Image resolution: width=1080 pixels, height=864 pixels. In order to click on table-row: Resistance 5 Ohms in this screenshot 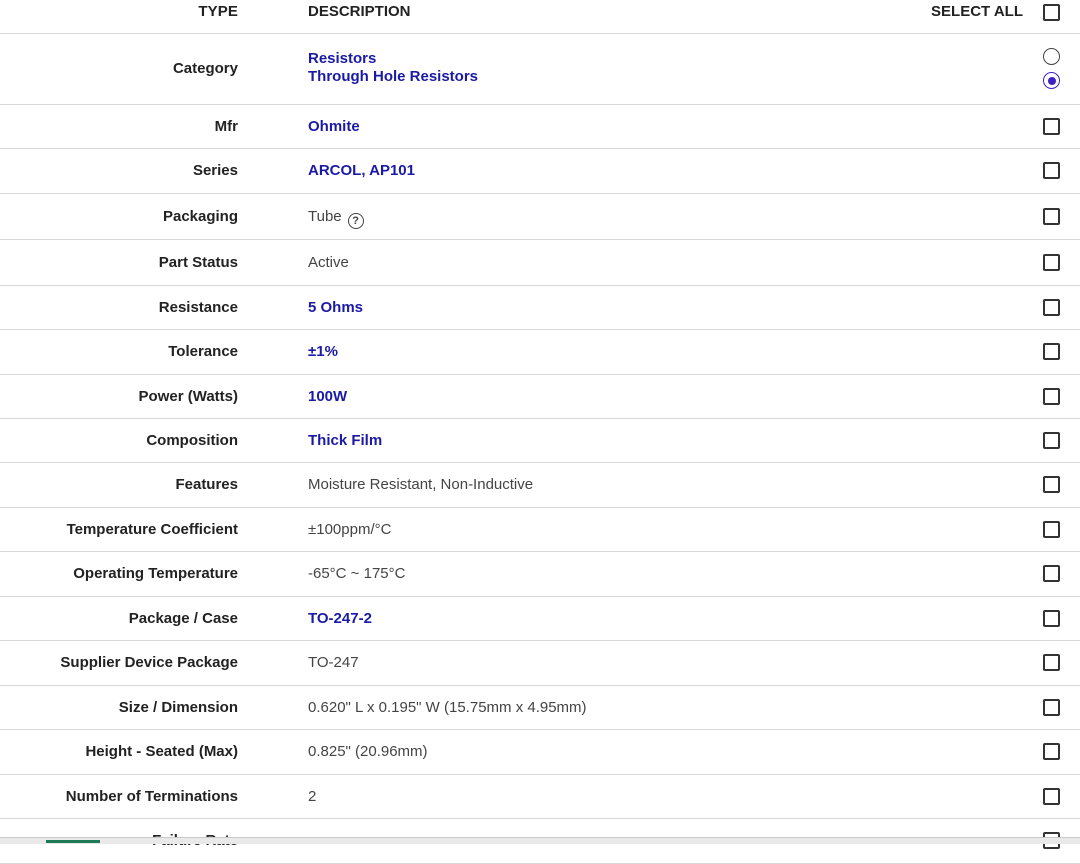, I will do `click(540, 308)`.